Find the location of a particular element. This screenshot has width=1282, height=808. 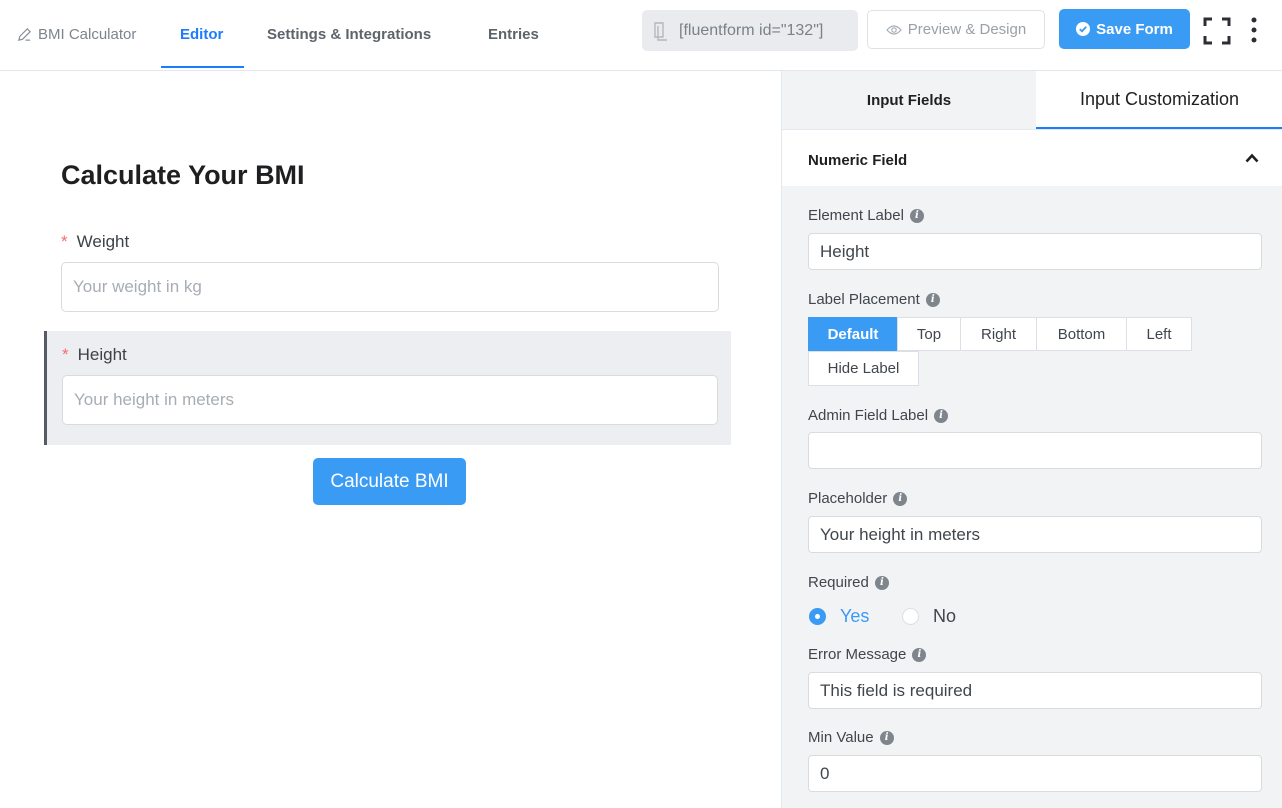

placeholder-label: Placeholder i is located at coordinates (858, 498).